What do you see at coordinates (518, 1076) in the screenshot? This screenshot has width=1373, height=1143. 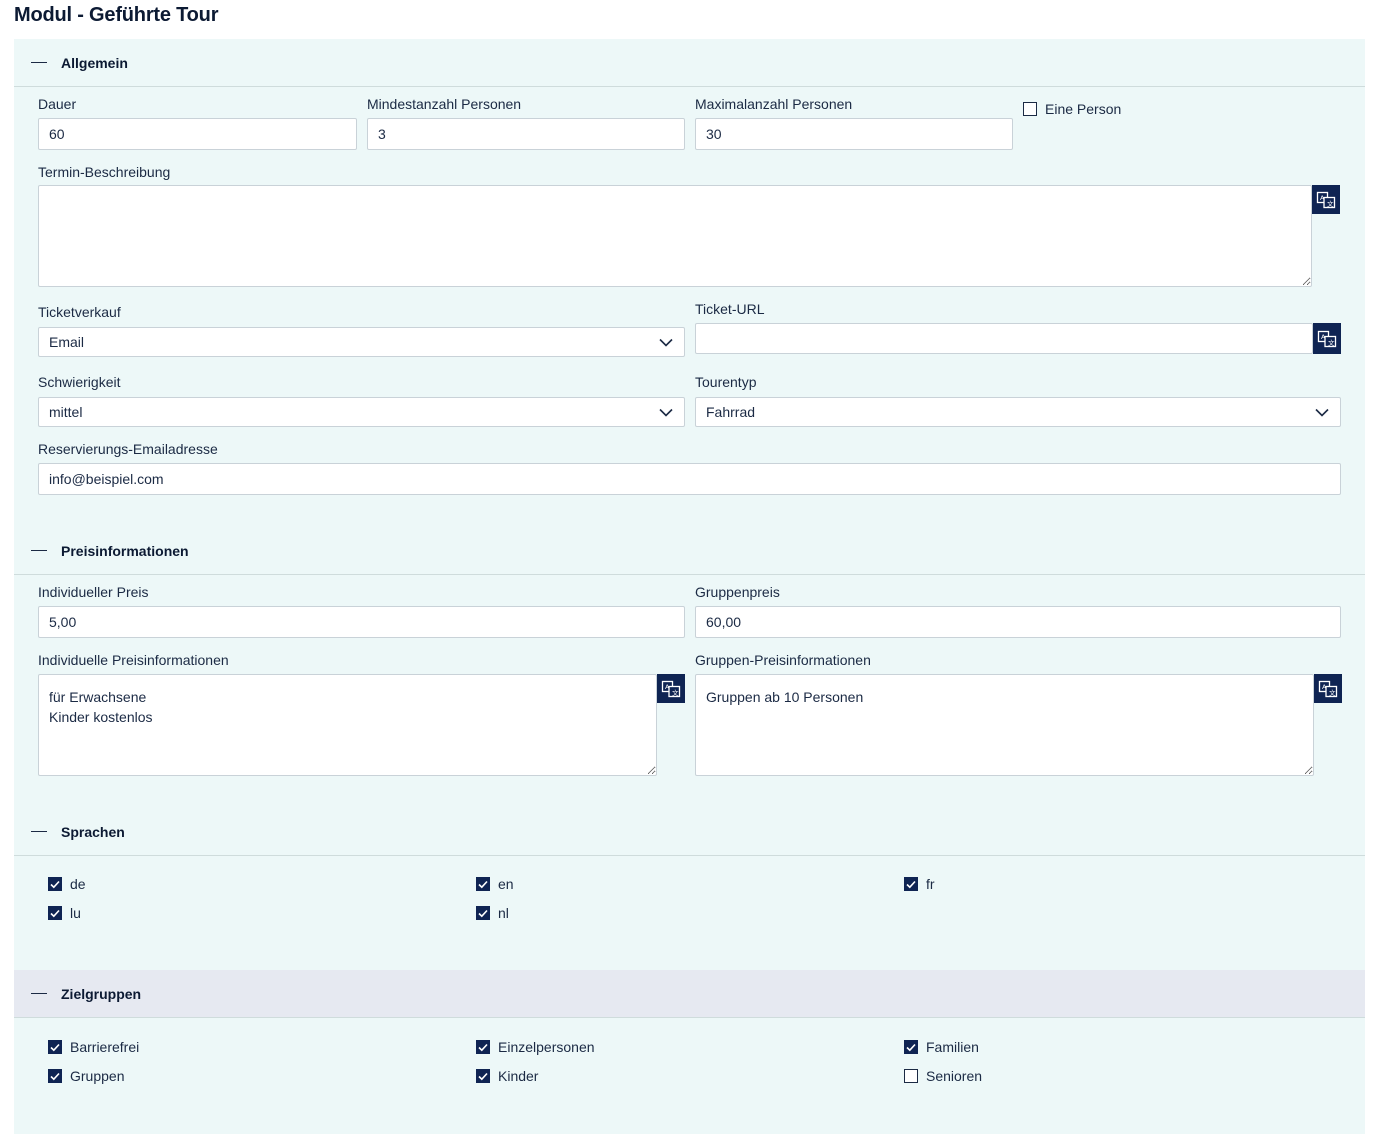 I see `target-label: Kinder` at bounding box center [518, 1076].